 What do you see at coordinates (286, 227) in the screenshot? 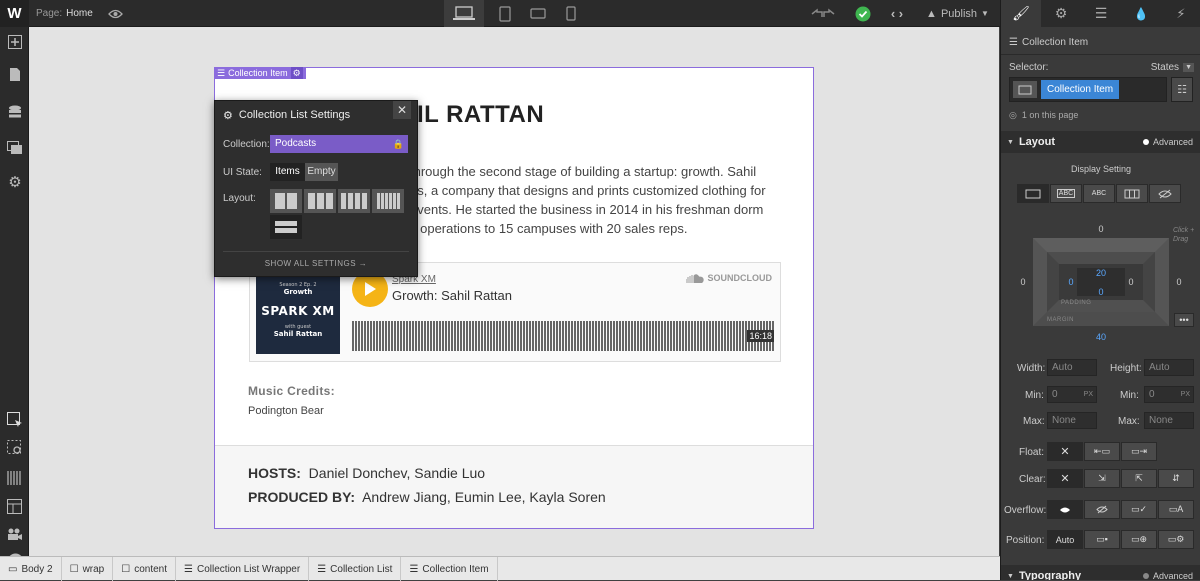
I see `layout-list-button` at bounding box center [286, 227].